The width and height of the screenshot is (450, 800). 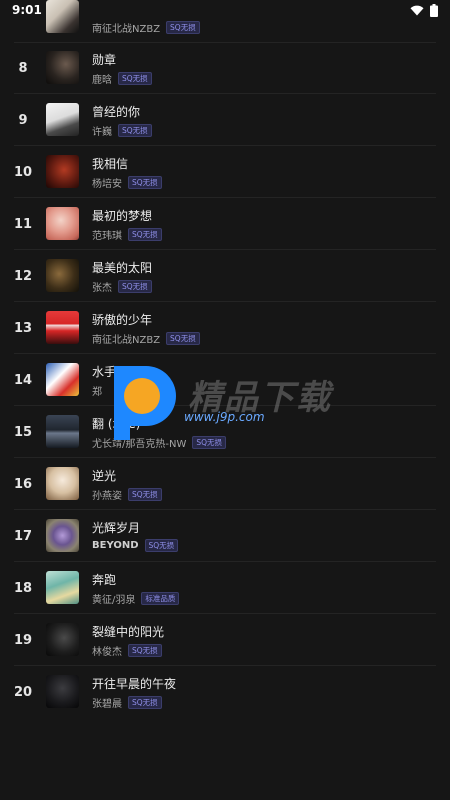 I want to click on song-meta: 鹿晗 SQ无损, so click(x=122, y=78).